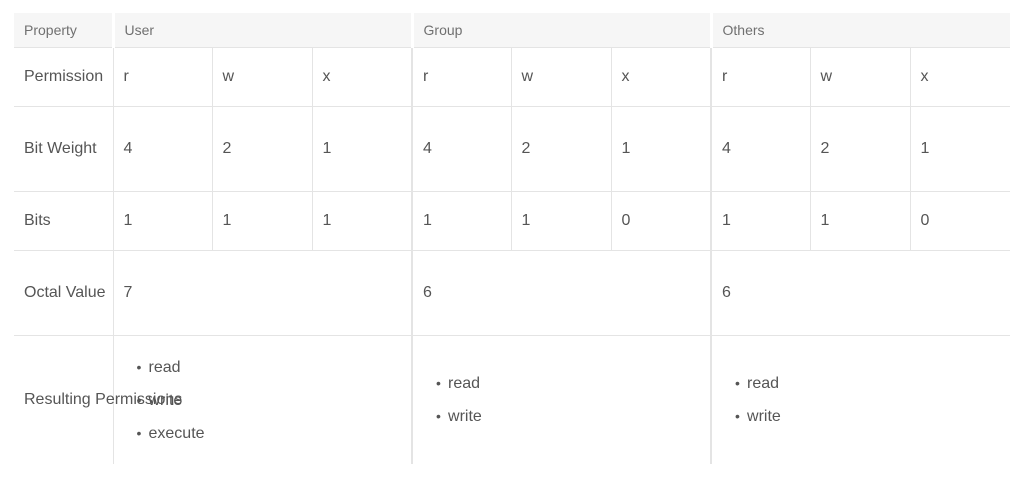  Describe the element at coordinates (661, 77) in the screenshot. I see `group-execute-perm: x` at that location.